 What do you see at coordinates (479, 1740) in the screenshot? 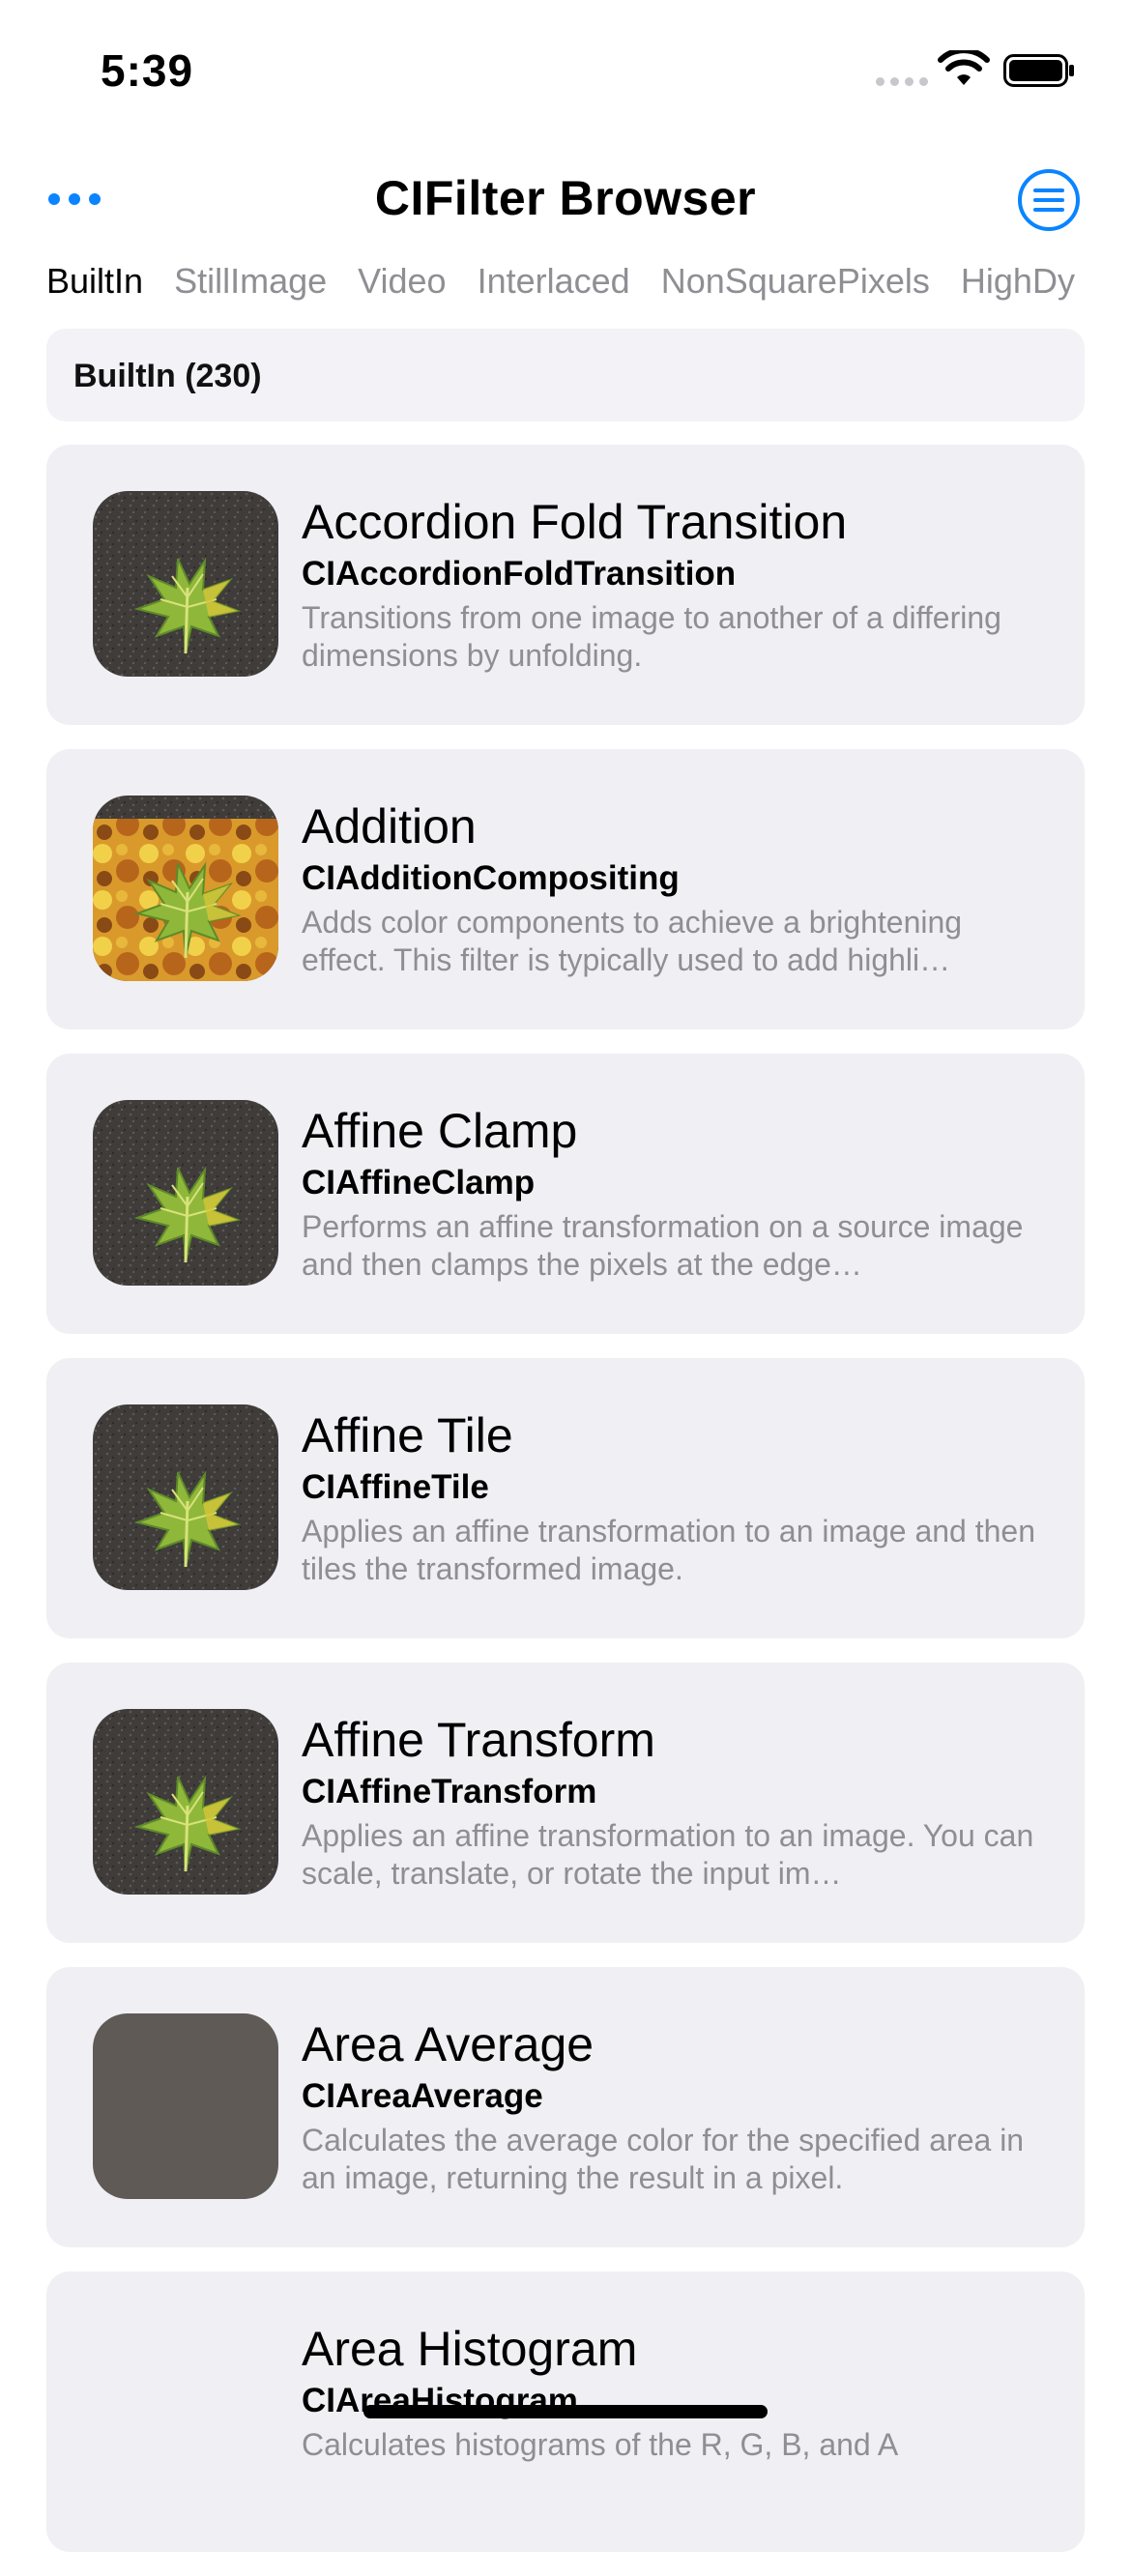
I see `filter-title: Affine Transform` at bounding box center [479, 1740].